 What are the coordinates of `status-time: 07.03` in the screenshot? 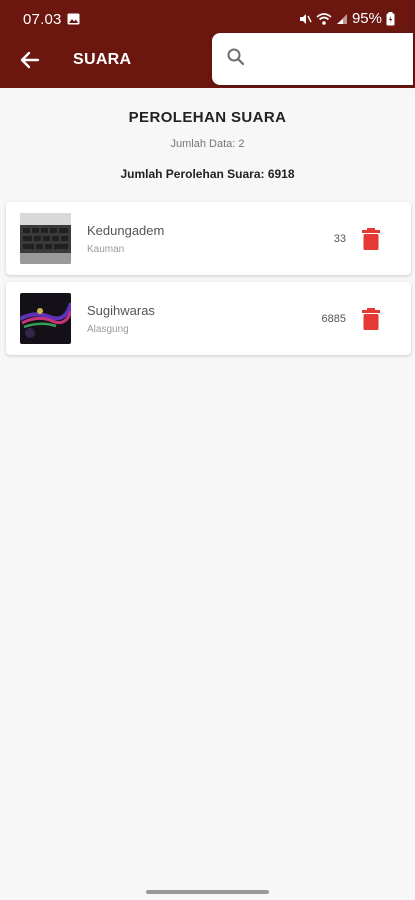 It's located at (42, 19).